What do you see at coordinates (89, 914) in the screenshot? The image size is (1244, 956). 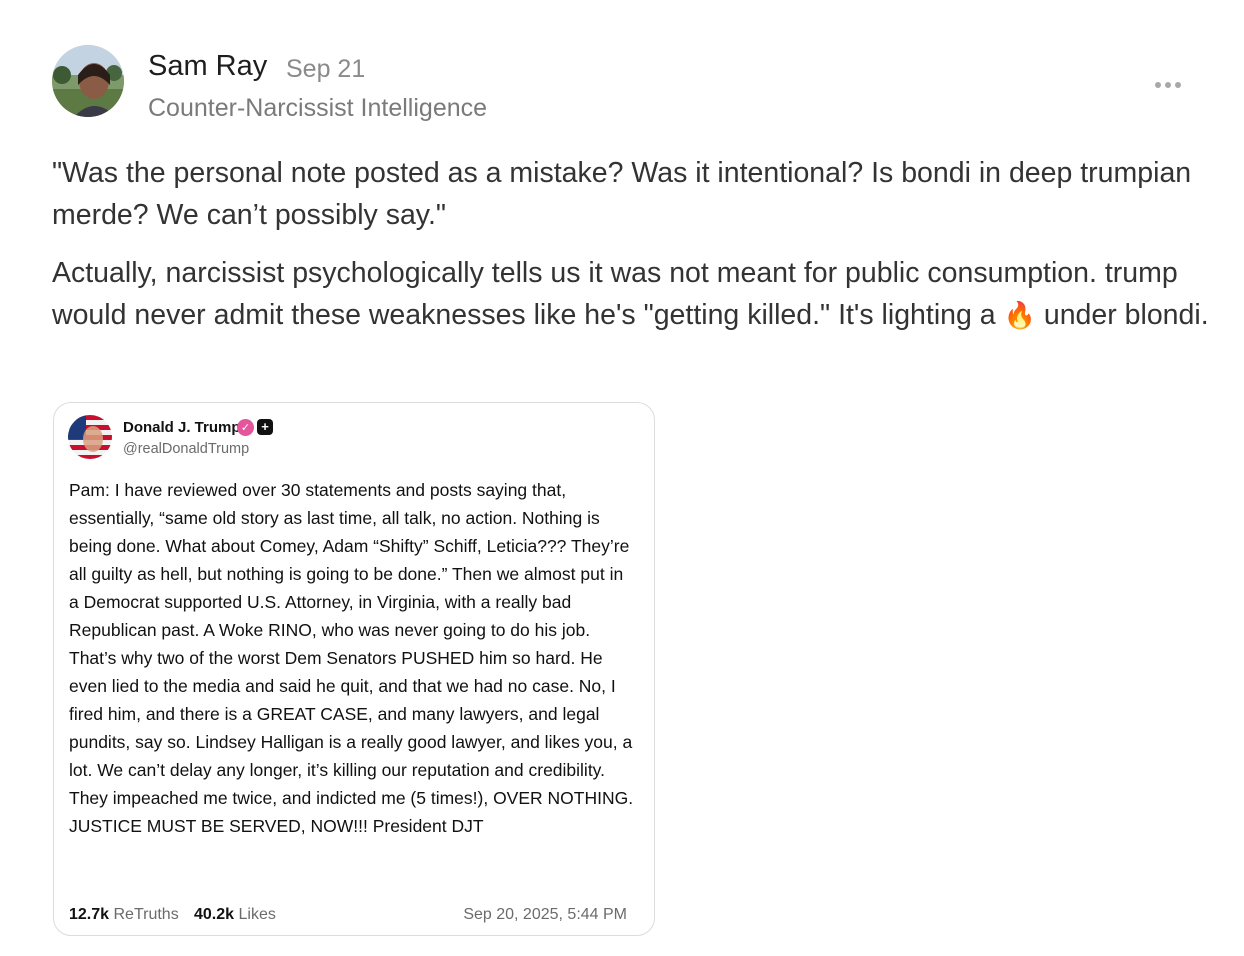 I see `retruths-count: 12.7k` at bounding box center [89, 914].